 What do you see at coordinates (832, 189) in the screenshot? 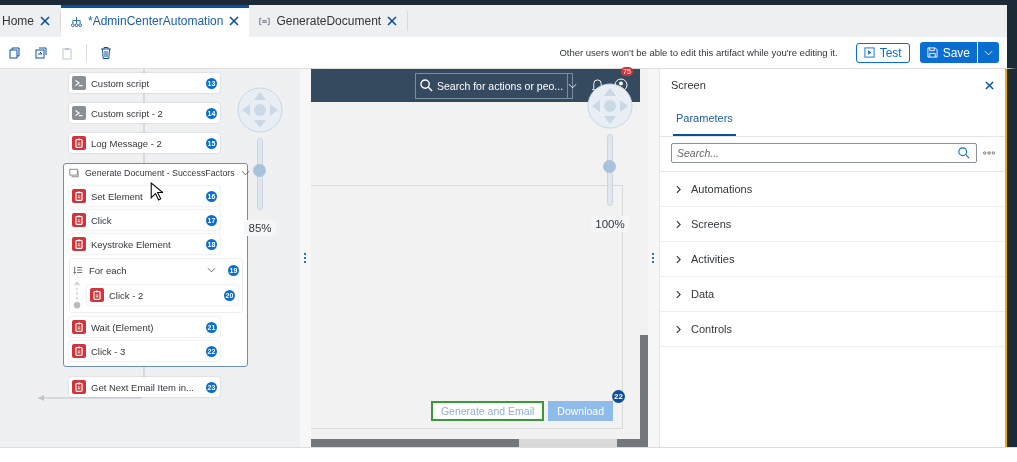
I see `section-header: Automations` at bounding box center [832, 189].